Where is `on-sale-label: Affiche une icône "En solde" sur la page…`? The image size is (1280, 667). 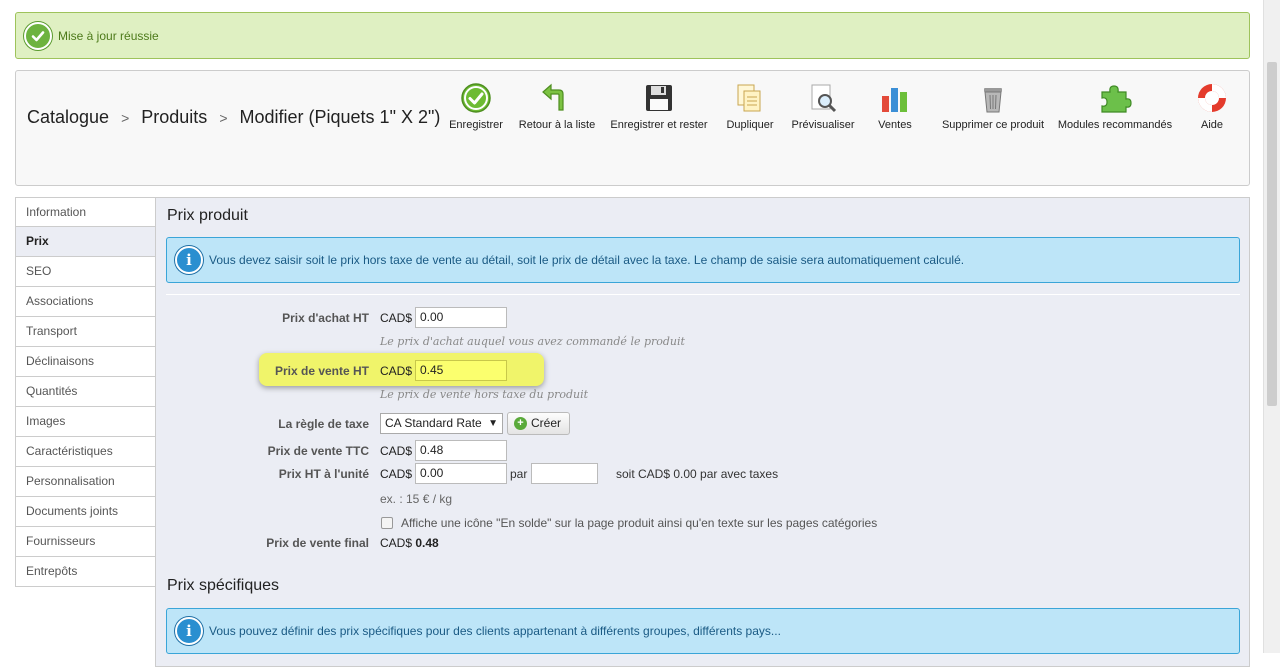
on-sale-label: Affiche une icône "En solde" sur la page… is located at coordinates (639, 523).